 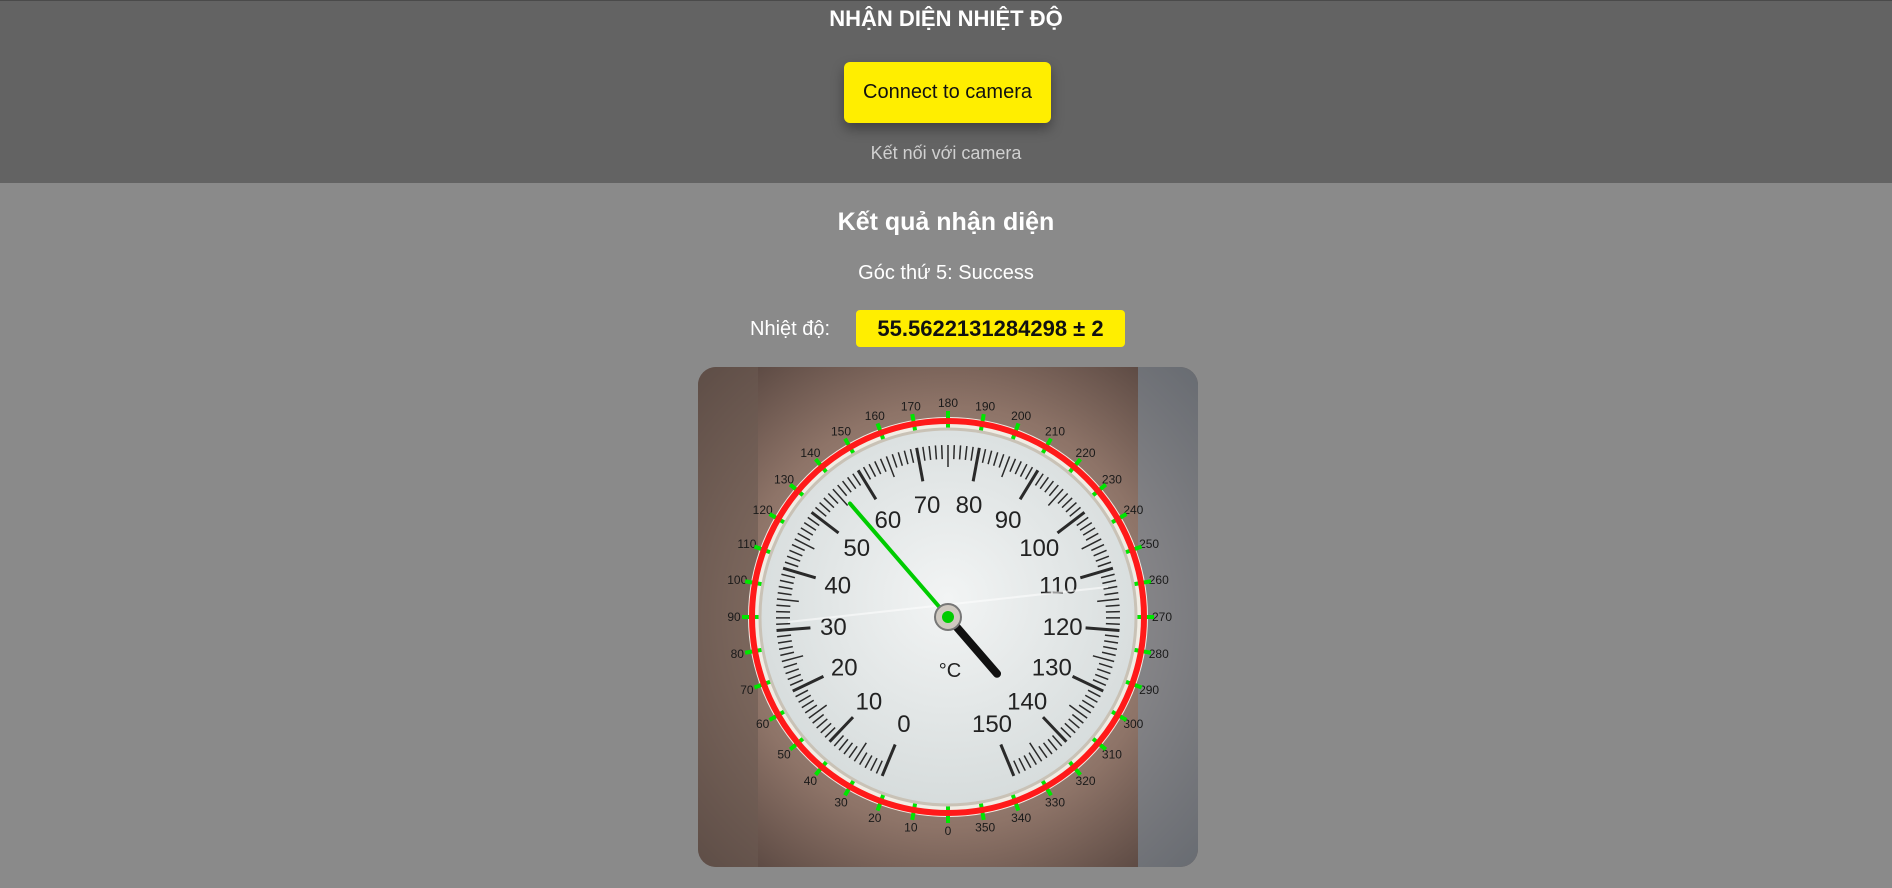 What do you see at coordinates (868, 701) in the screenshot?
I see `scale-label: 10` at bounding box center [868, 701].